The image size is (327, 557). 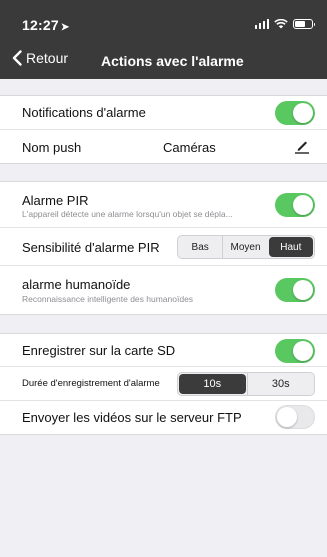 I want to click on sensitivity-option-bas: Bas, so click(x=200, y=247).